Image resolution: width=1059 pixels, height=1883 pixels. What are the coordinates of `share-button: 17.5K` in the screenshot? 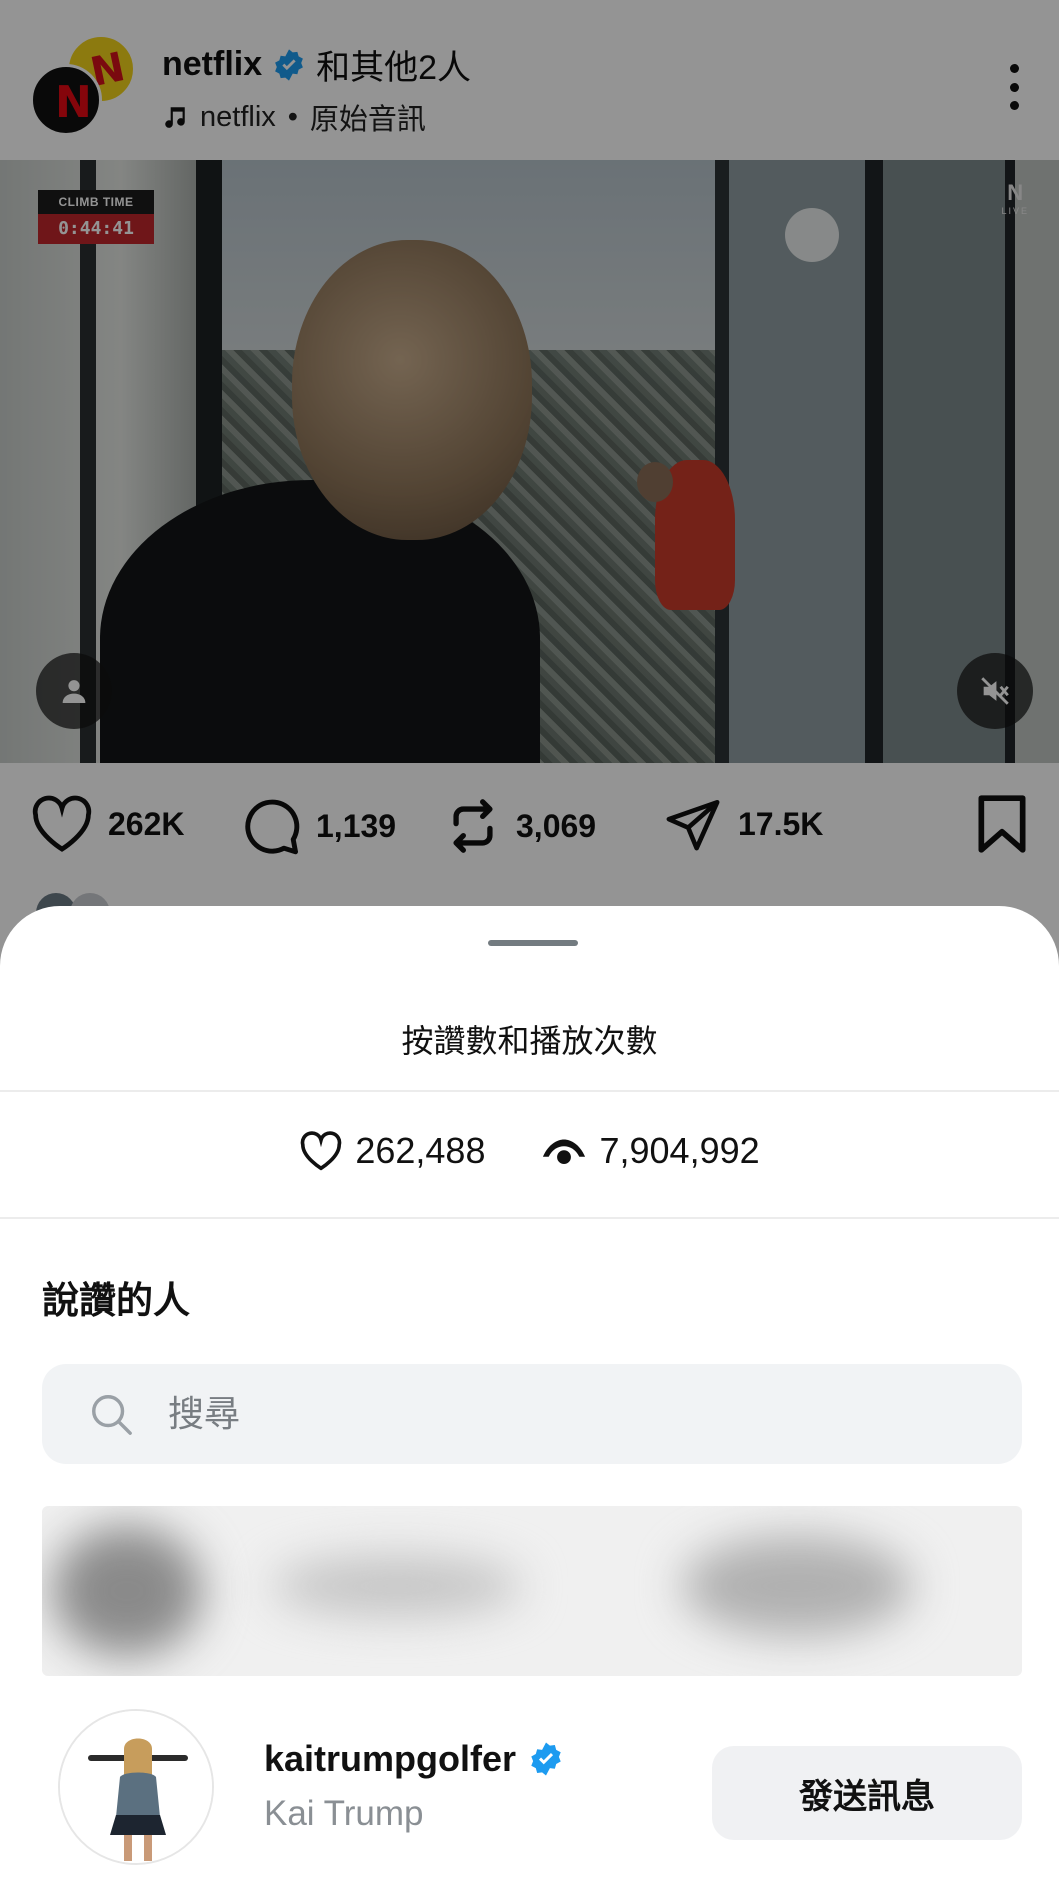 It's located at (742, 824).